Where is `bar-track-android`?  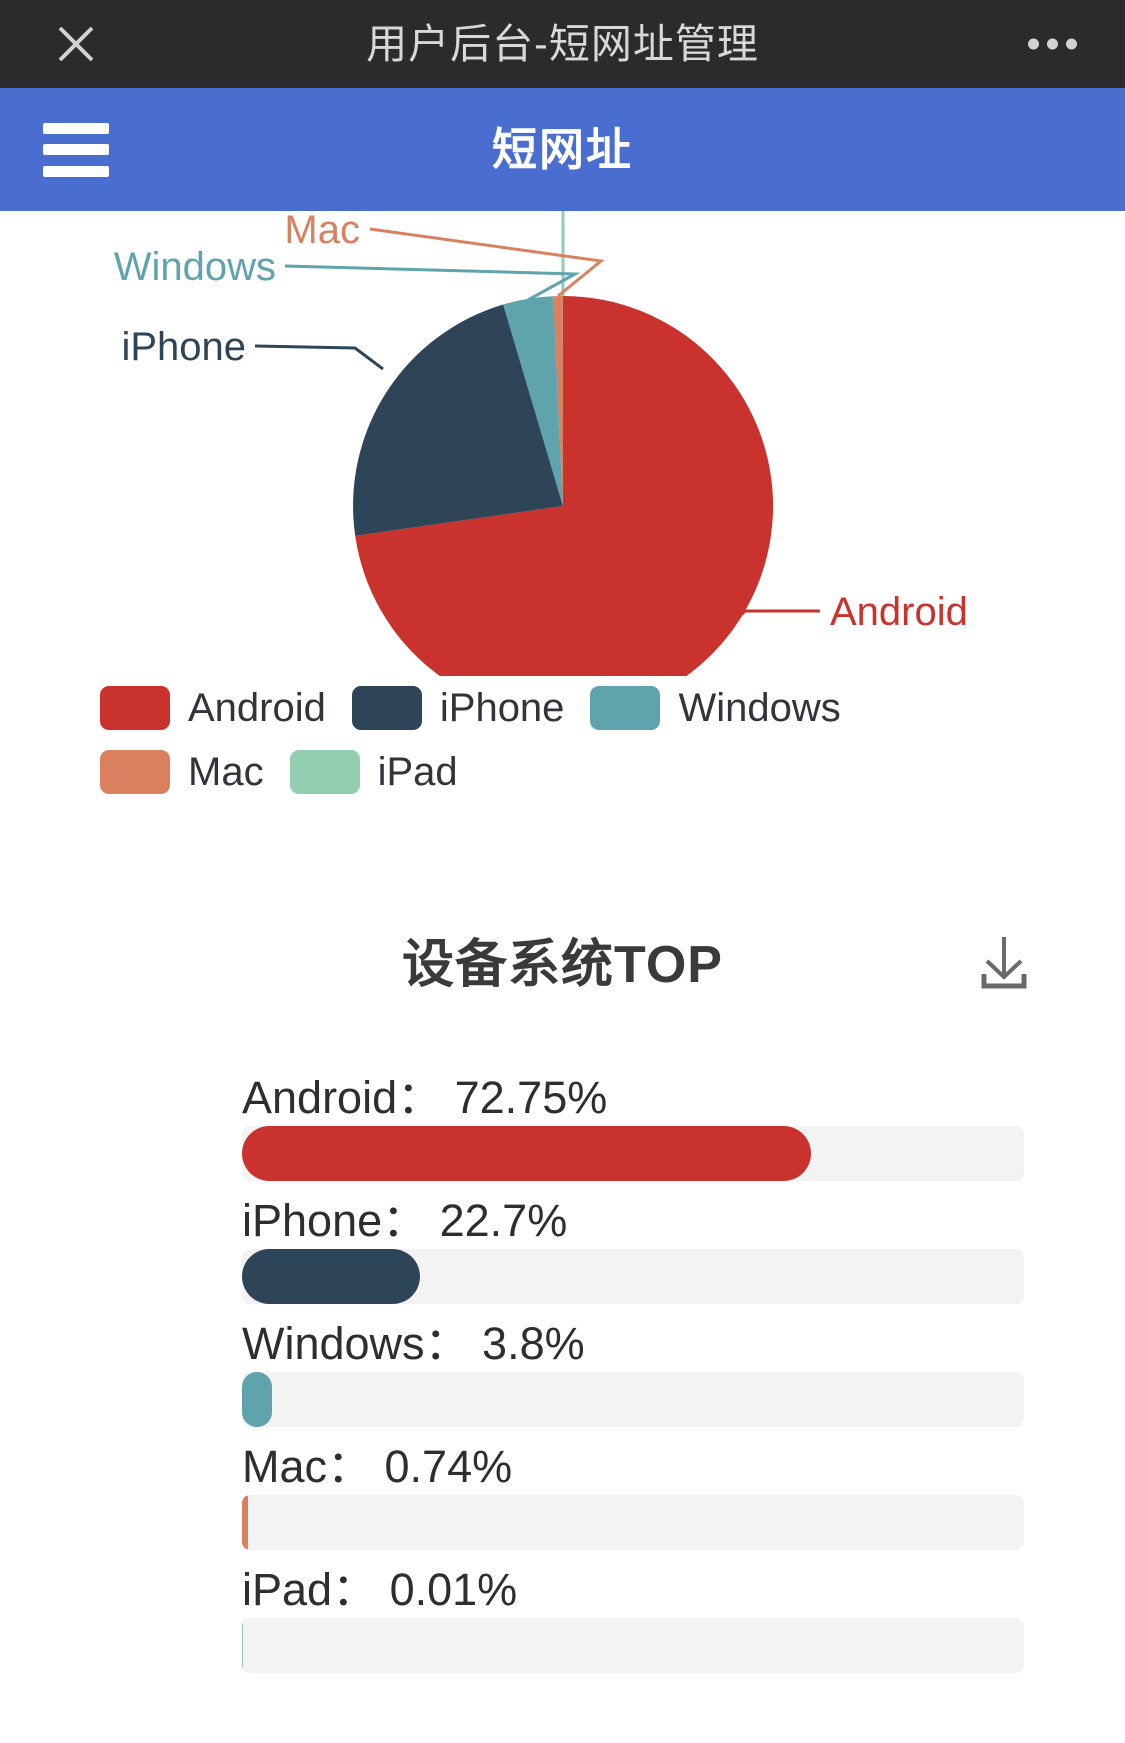
bar-track-android is located at coordinates (633, 1153).